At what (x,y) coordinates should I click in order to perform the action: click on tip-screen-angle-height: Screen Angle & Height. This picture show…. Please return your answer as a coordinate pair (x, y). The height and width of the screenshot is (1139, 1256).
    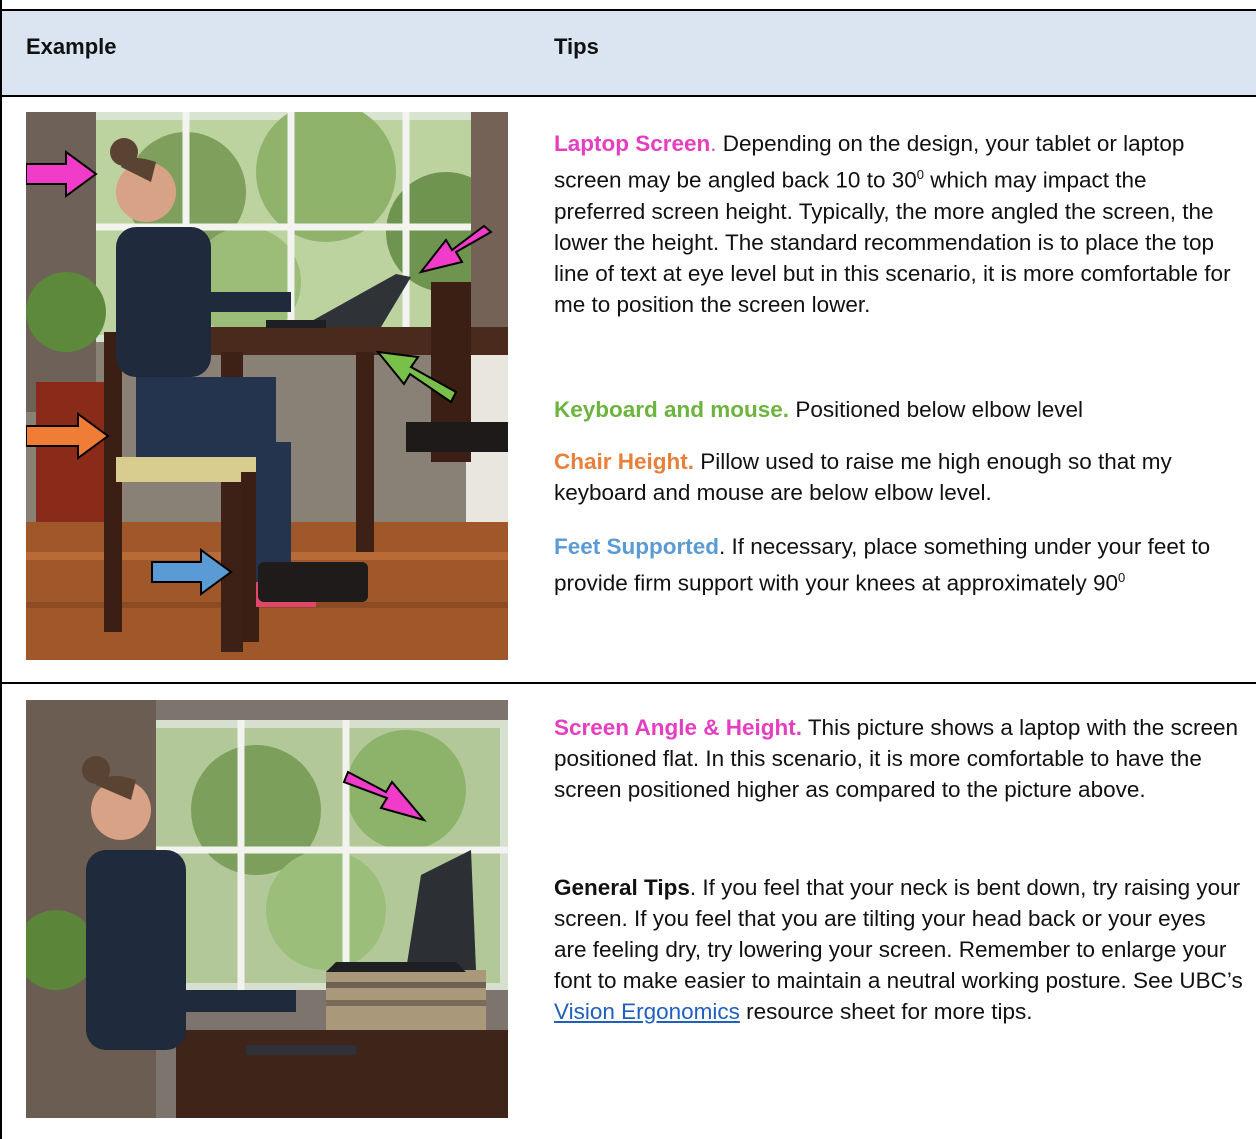
    Looking at the image, I should click on (899, 758).